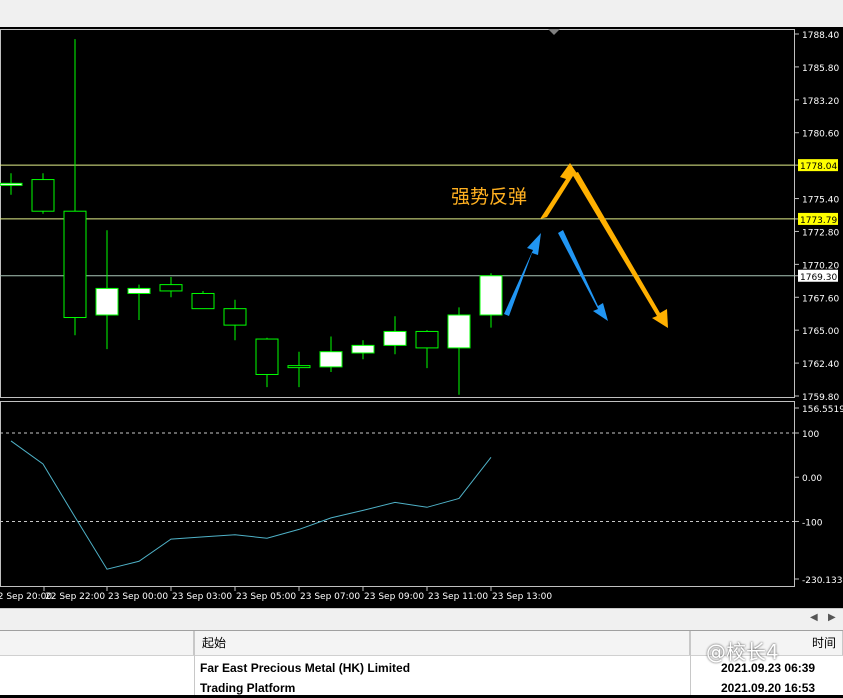  What do you see at coordinates (814, 617) in the screenshot?
I see `scroll-left-icon: ◀` at bounding box center [814, 617].